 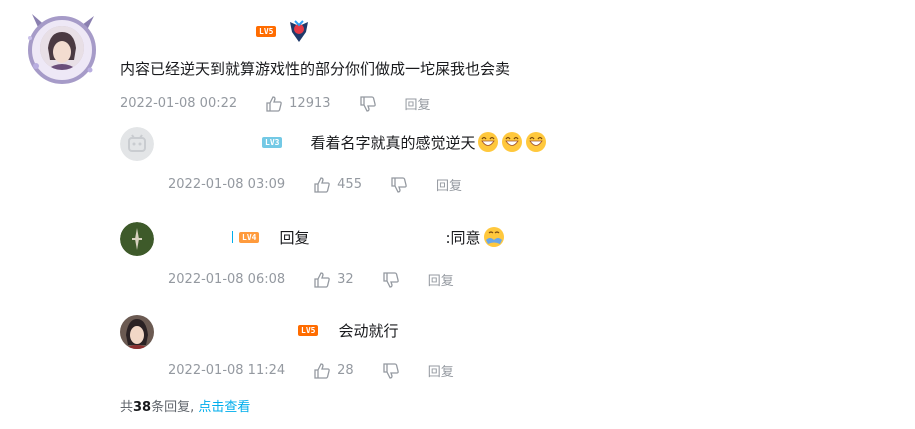 I want to click on reply-meta: 2022-01-08 03:09 455 回复, so click(x=315, y=184).